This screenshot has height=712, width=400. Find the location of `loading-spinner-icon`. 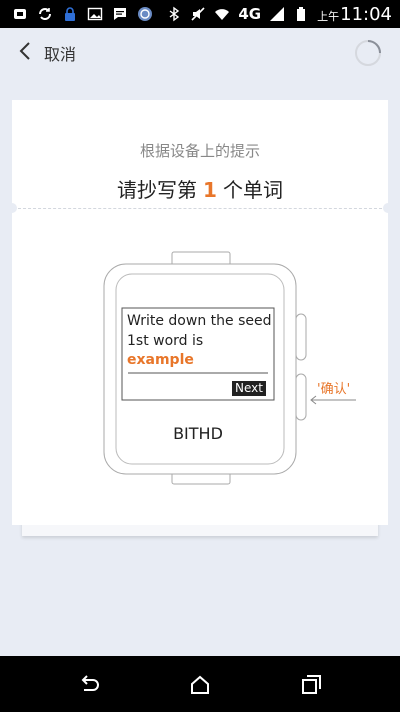

loading-spinner-icon is located at coordinates (368, 53).